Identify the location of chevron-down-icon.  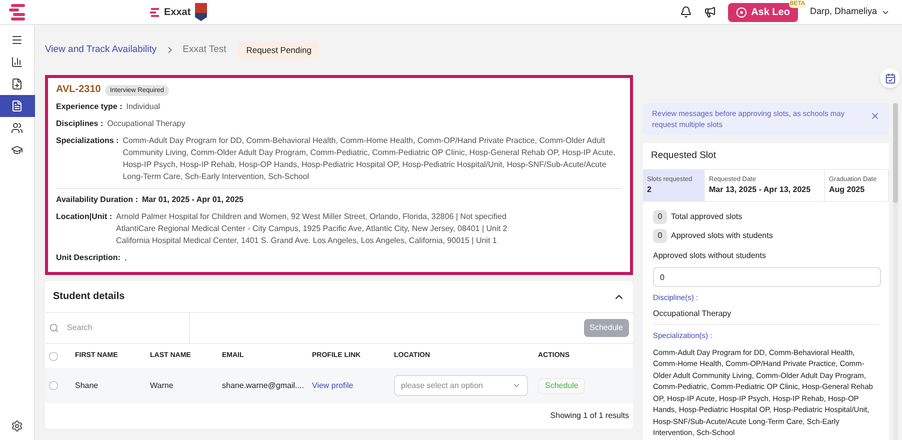
(516, 385).